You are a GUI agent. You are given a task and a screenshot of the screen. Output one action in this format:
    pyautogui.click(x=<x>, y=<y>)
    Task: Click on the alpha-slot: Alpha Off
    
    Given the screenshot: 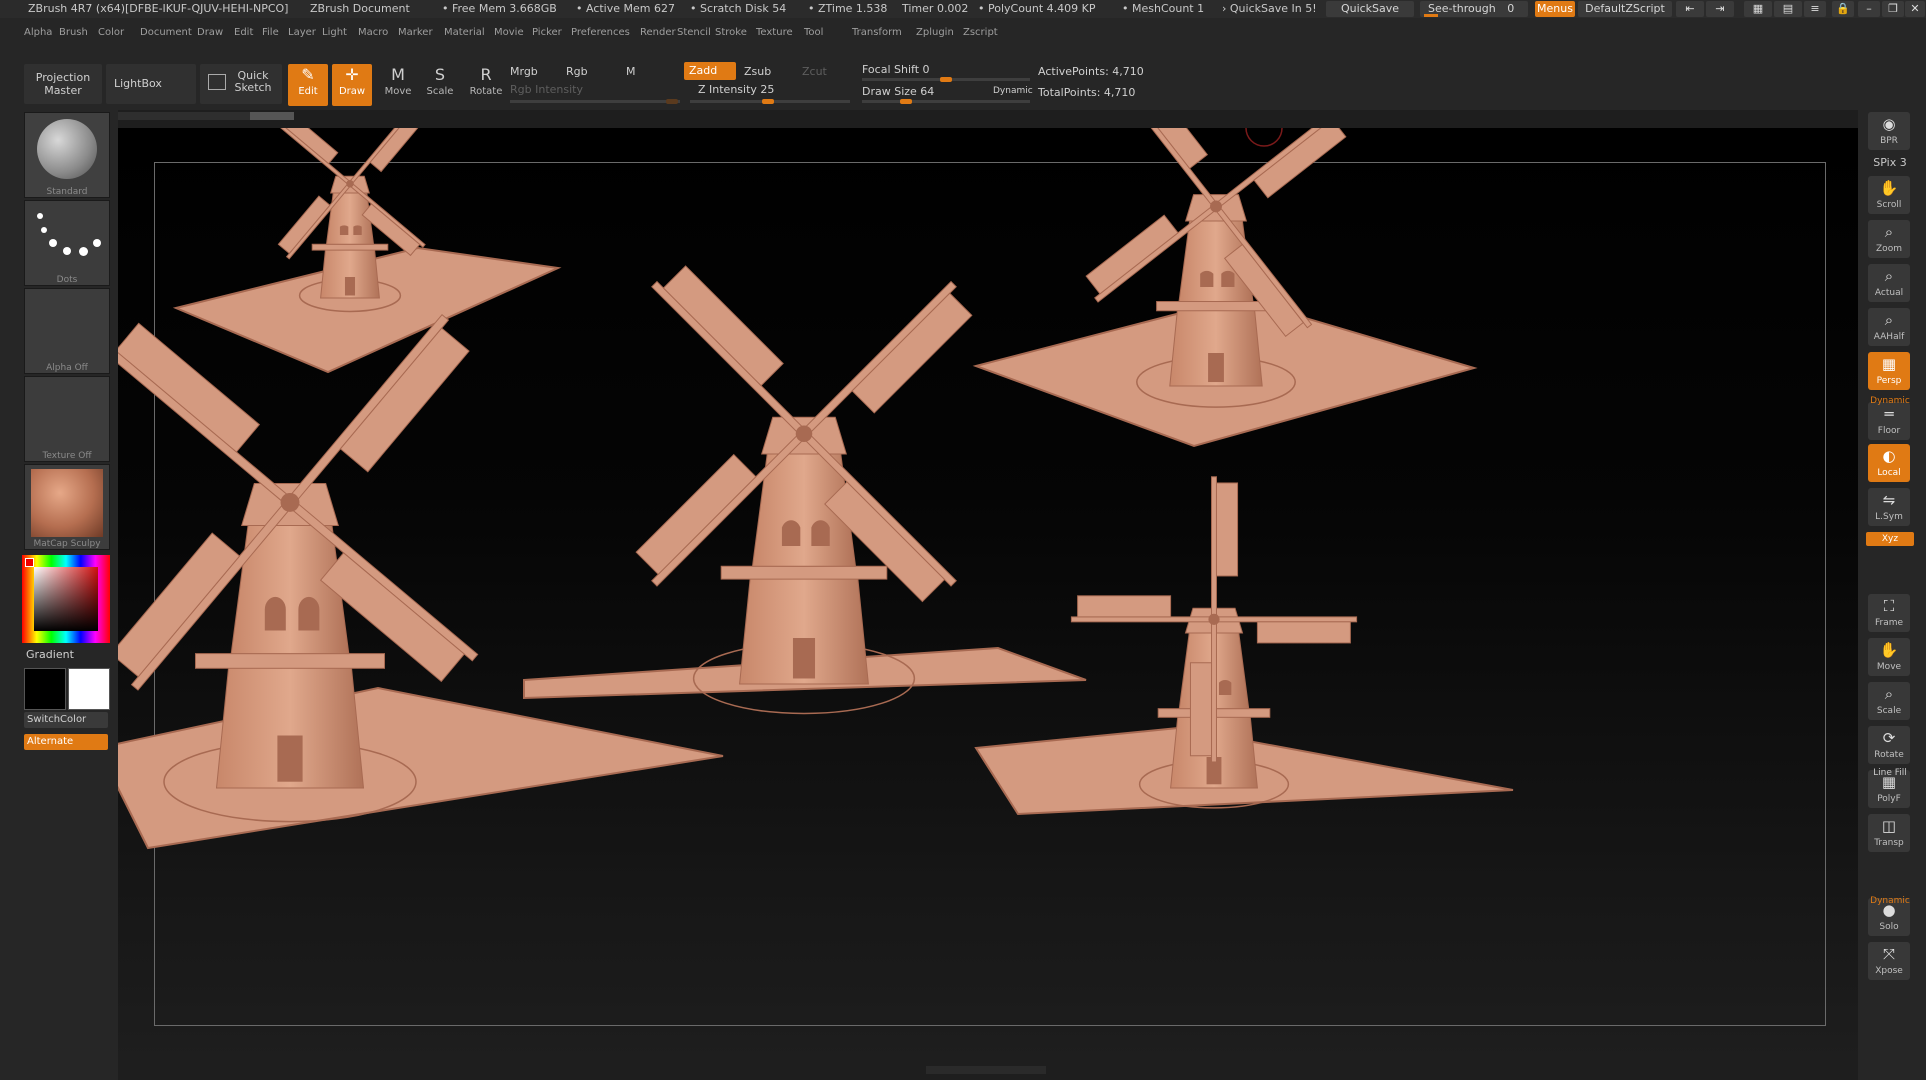 What is the action you would take?
    pyautogui.click(x=67, y=331)
    